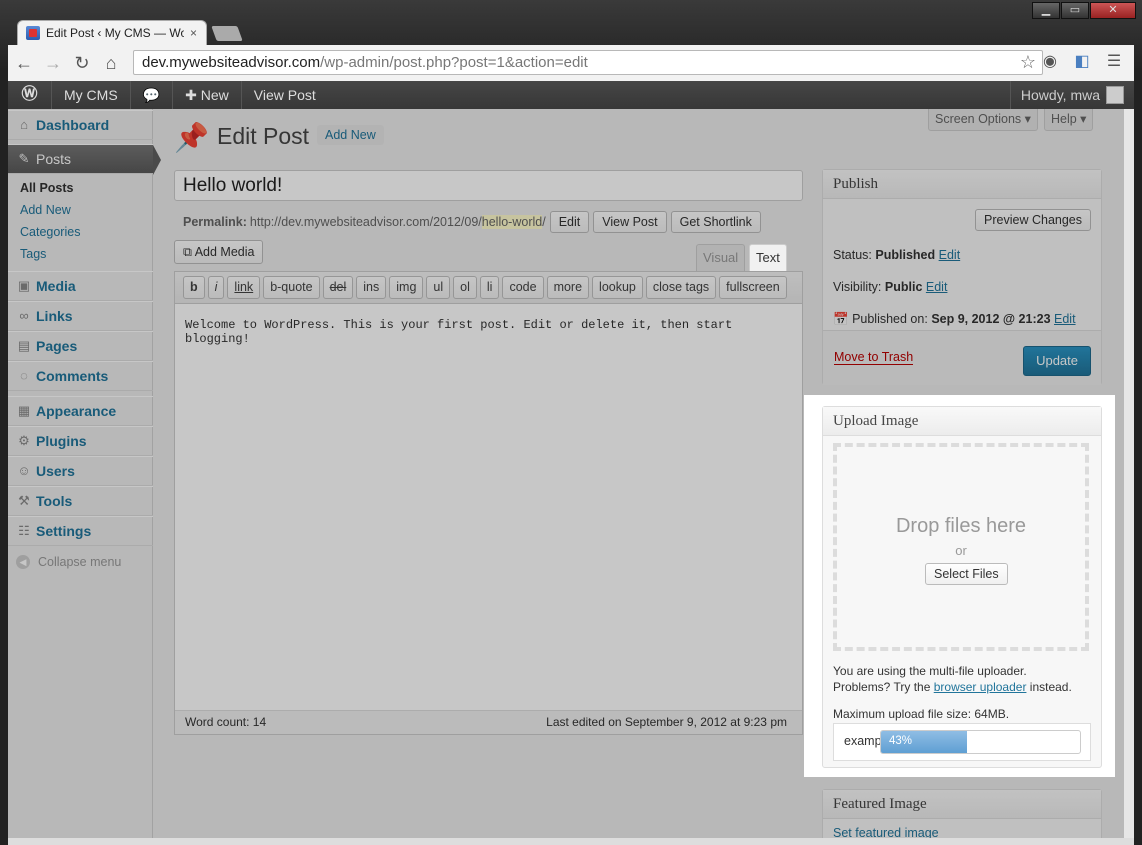  I want to click on forward-icon: →, so click(53, 63).